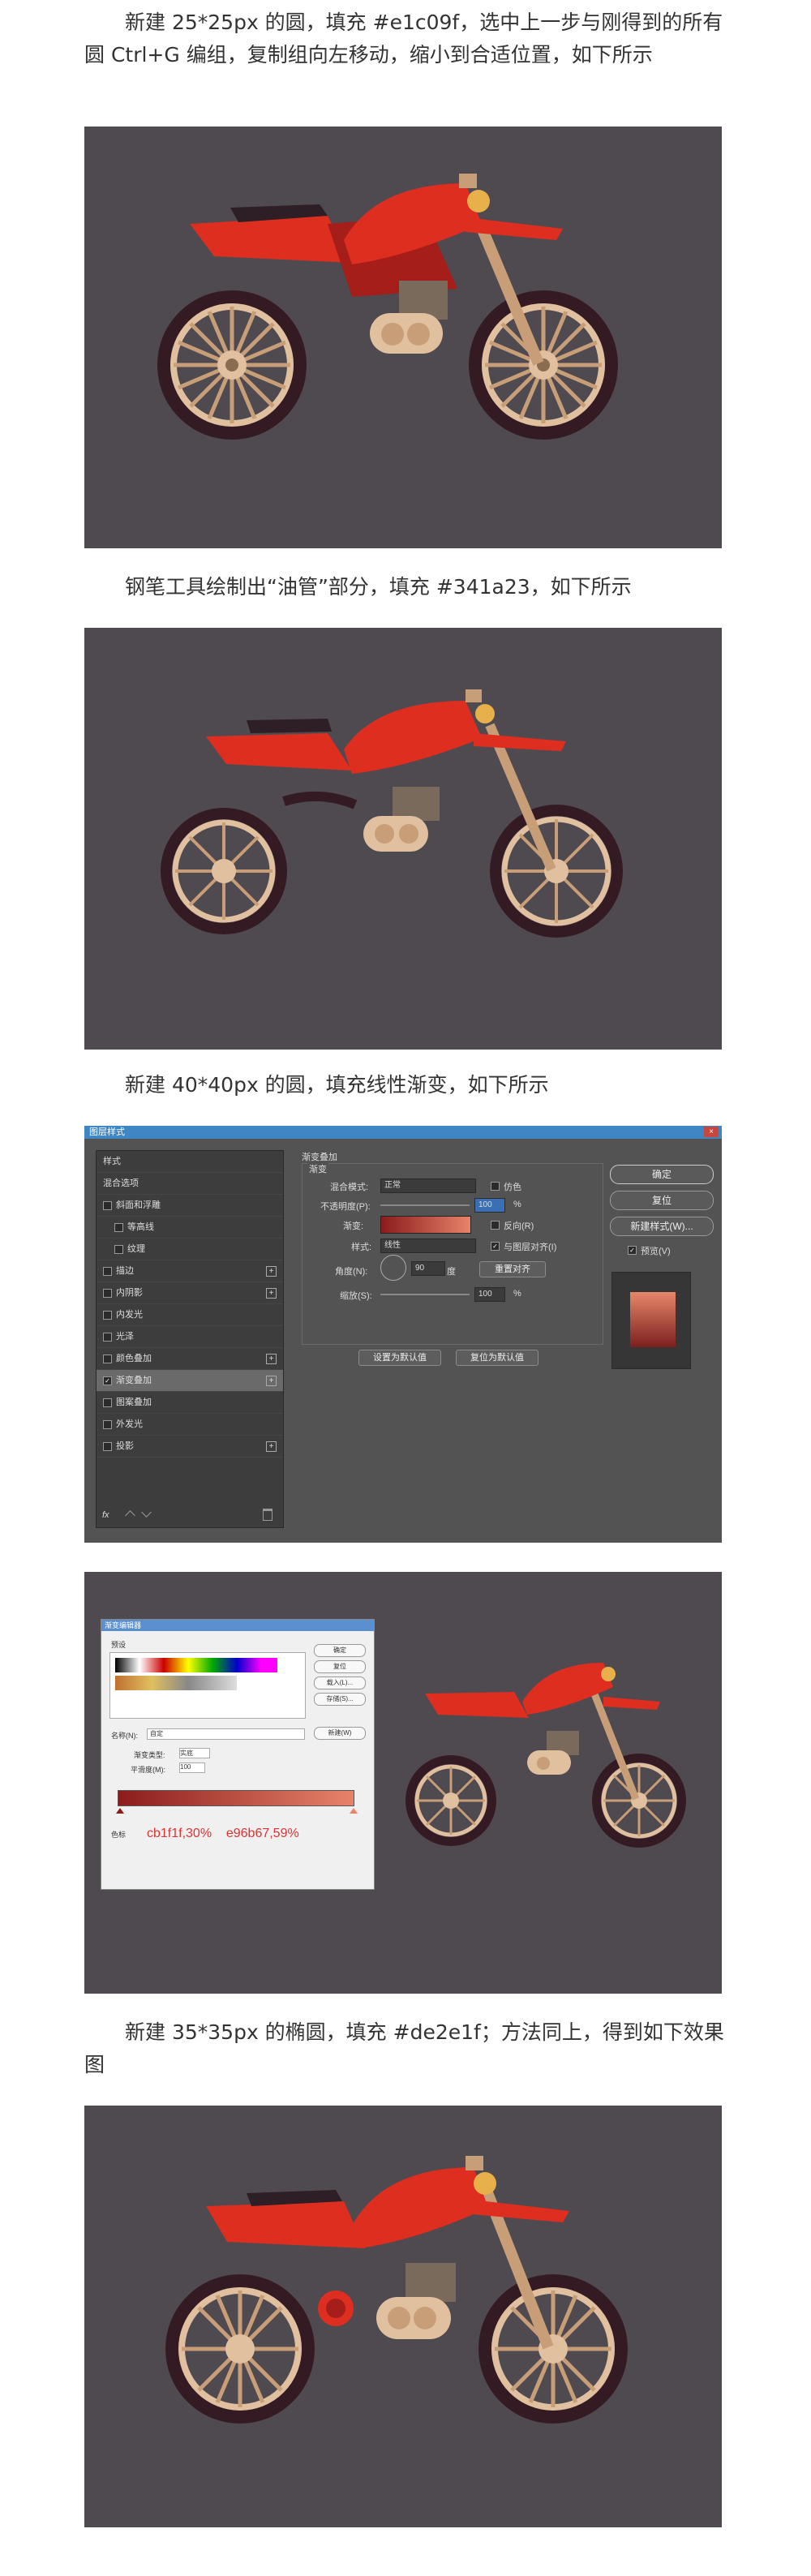 The image size is (811, 2576). I want to click on gradient-bar, so click(236, 1798).